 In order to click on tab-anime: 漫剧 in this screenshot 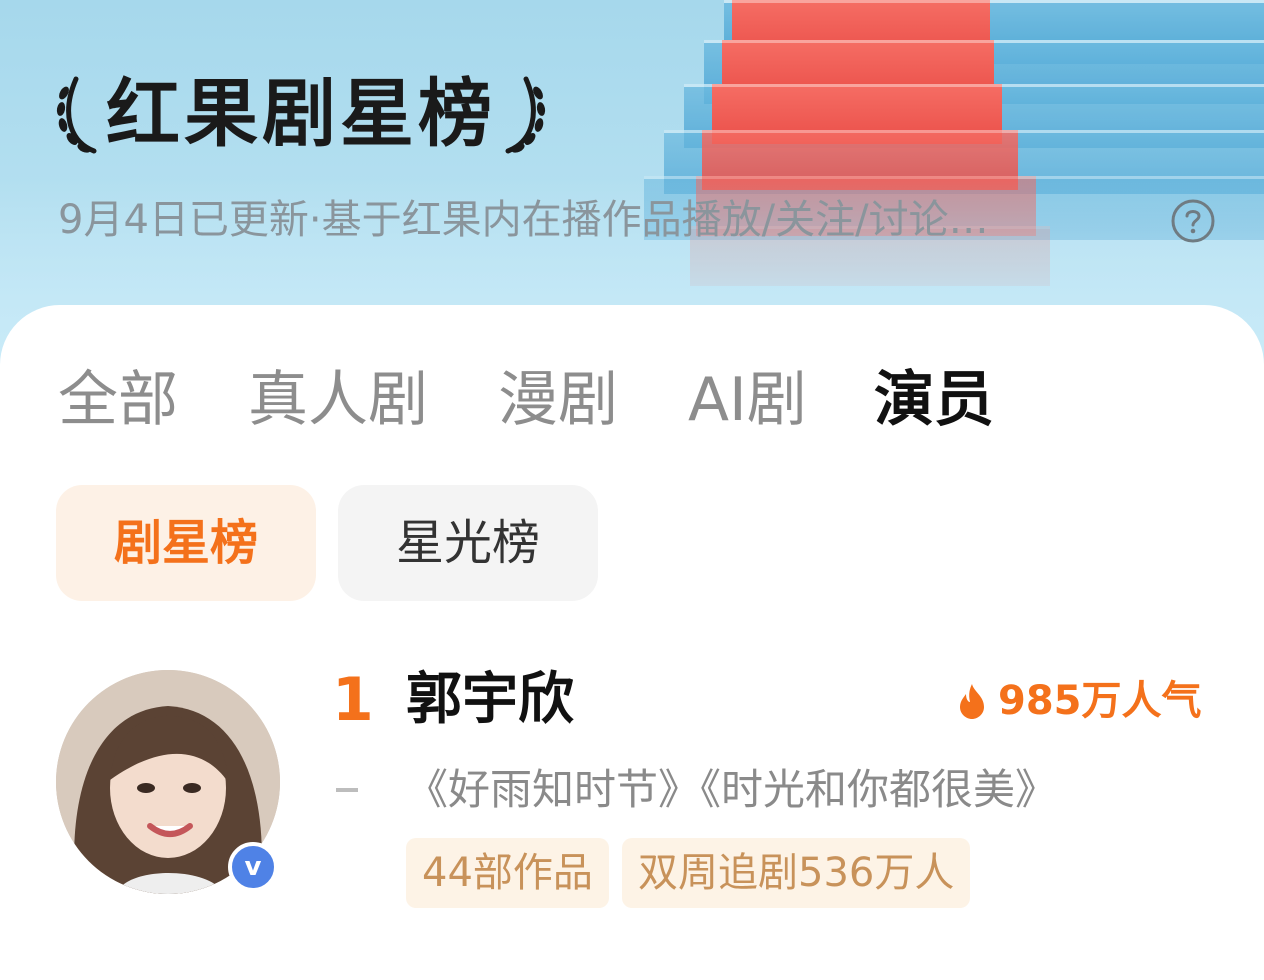, I will do `click(558, 400)`.